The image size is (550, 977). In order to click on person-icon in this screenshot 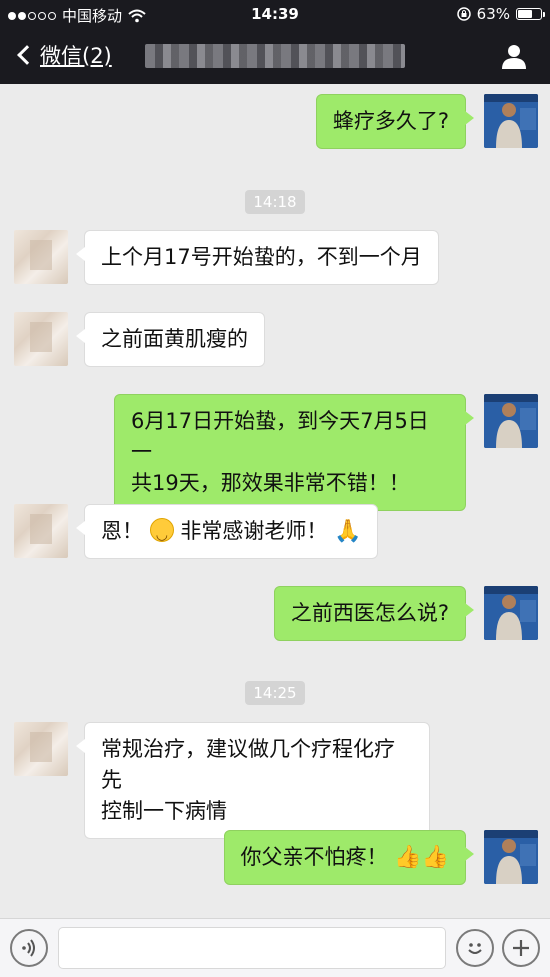, I will do `click(514, 56)`.